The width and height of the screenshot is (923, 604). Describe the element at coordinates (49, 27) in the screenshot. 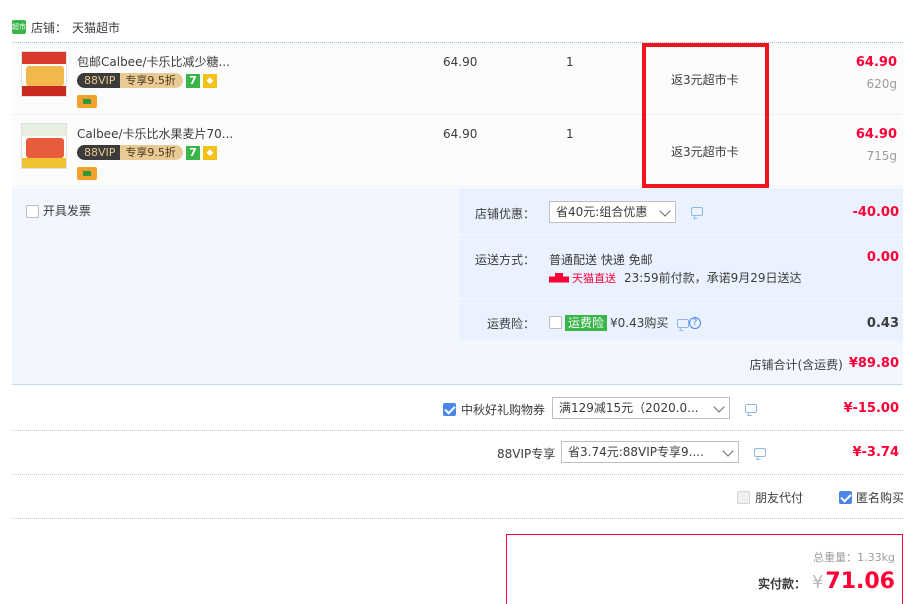

I see `store-label: 店铺：` at that location.